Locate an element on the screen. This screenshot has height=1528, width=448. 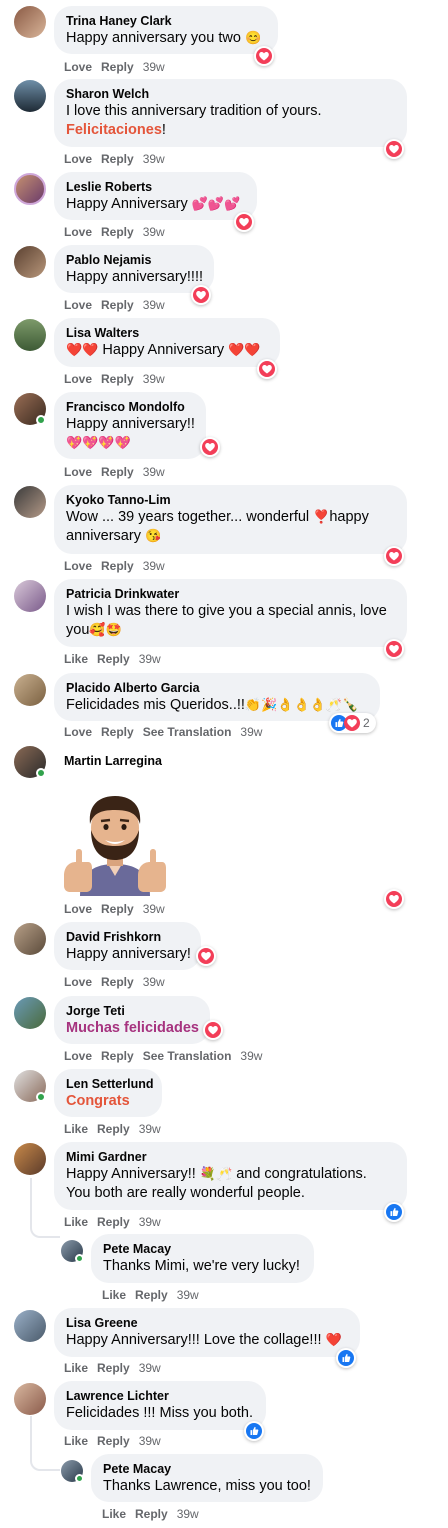
commenter-name: Martin Larregina is located at coordinates (113, 761).